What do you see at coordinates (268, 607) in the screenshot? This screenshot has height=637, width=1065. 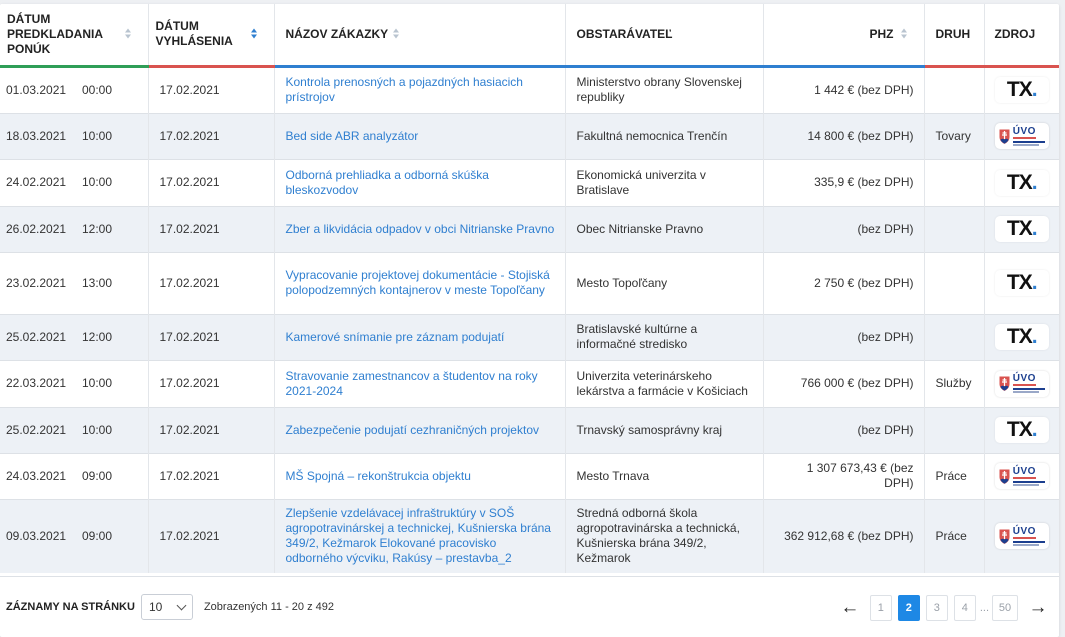 I see `records-shown-text: Zobrazených 11 - 20 z 492` at bounding box center [268, 607].